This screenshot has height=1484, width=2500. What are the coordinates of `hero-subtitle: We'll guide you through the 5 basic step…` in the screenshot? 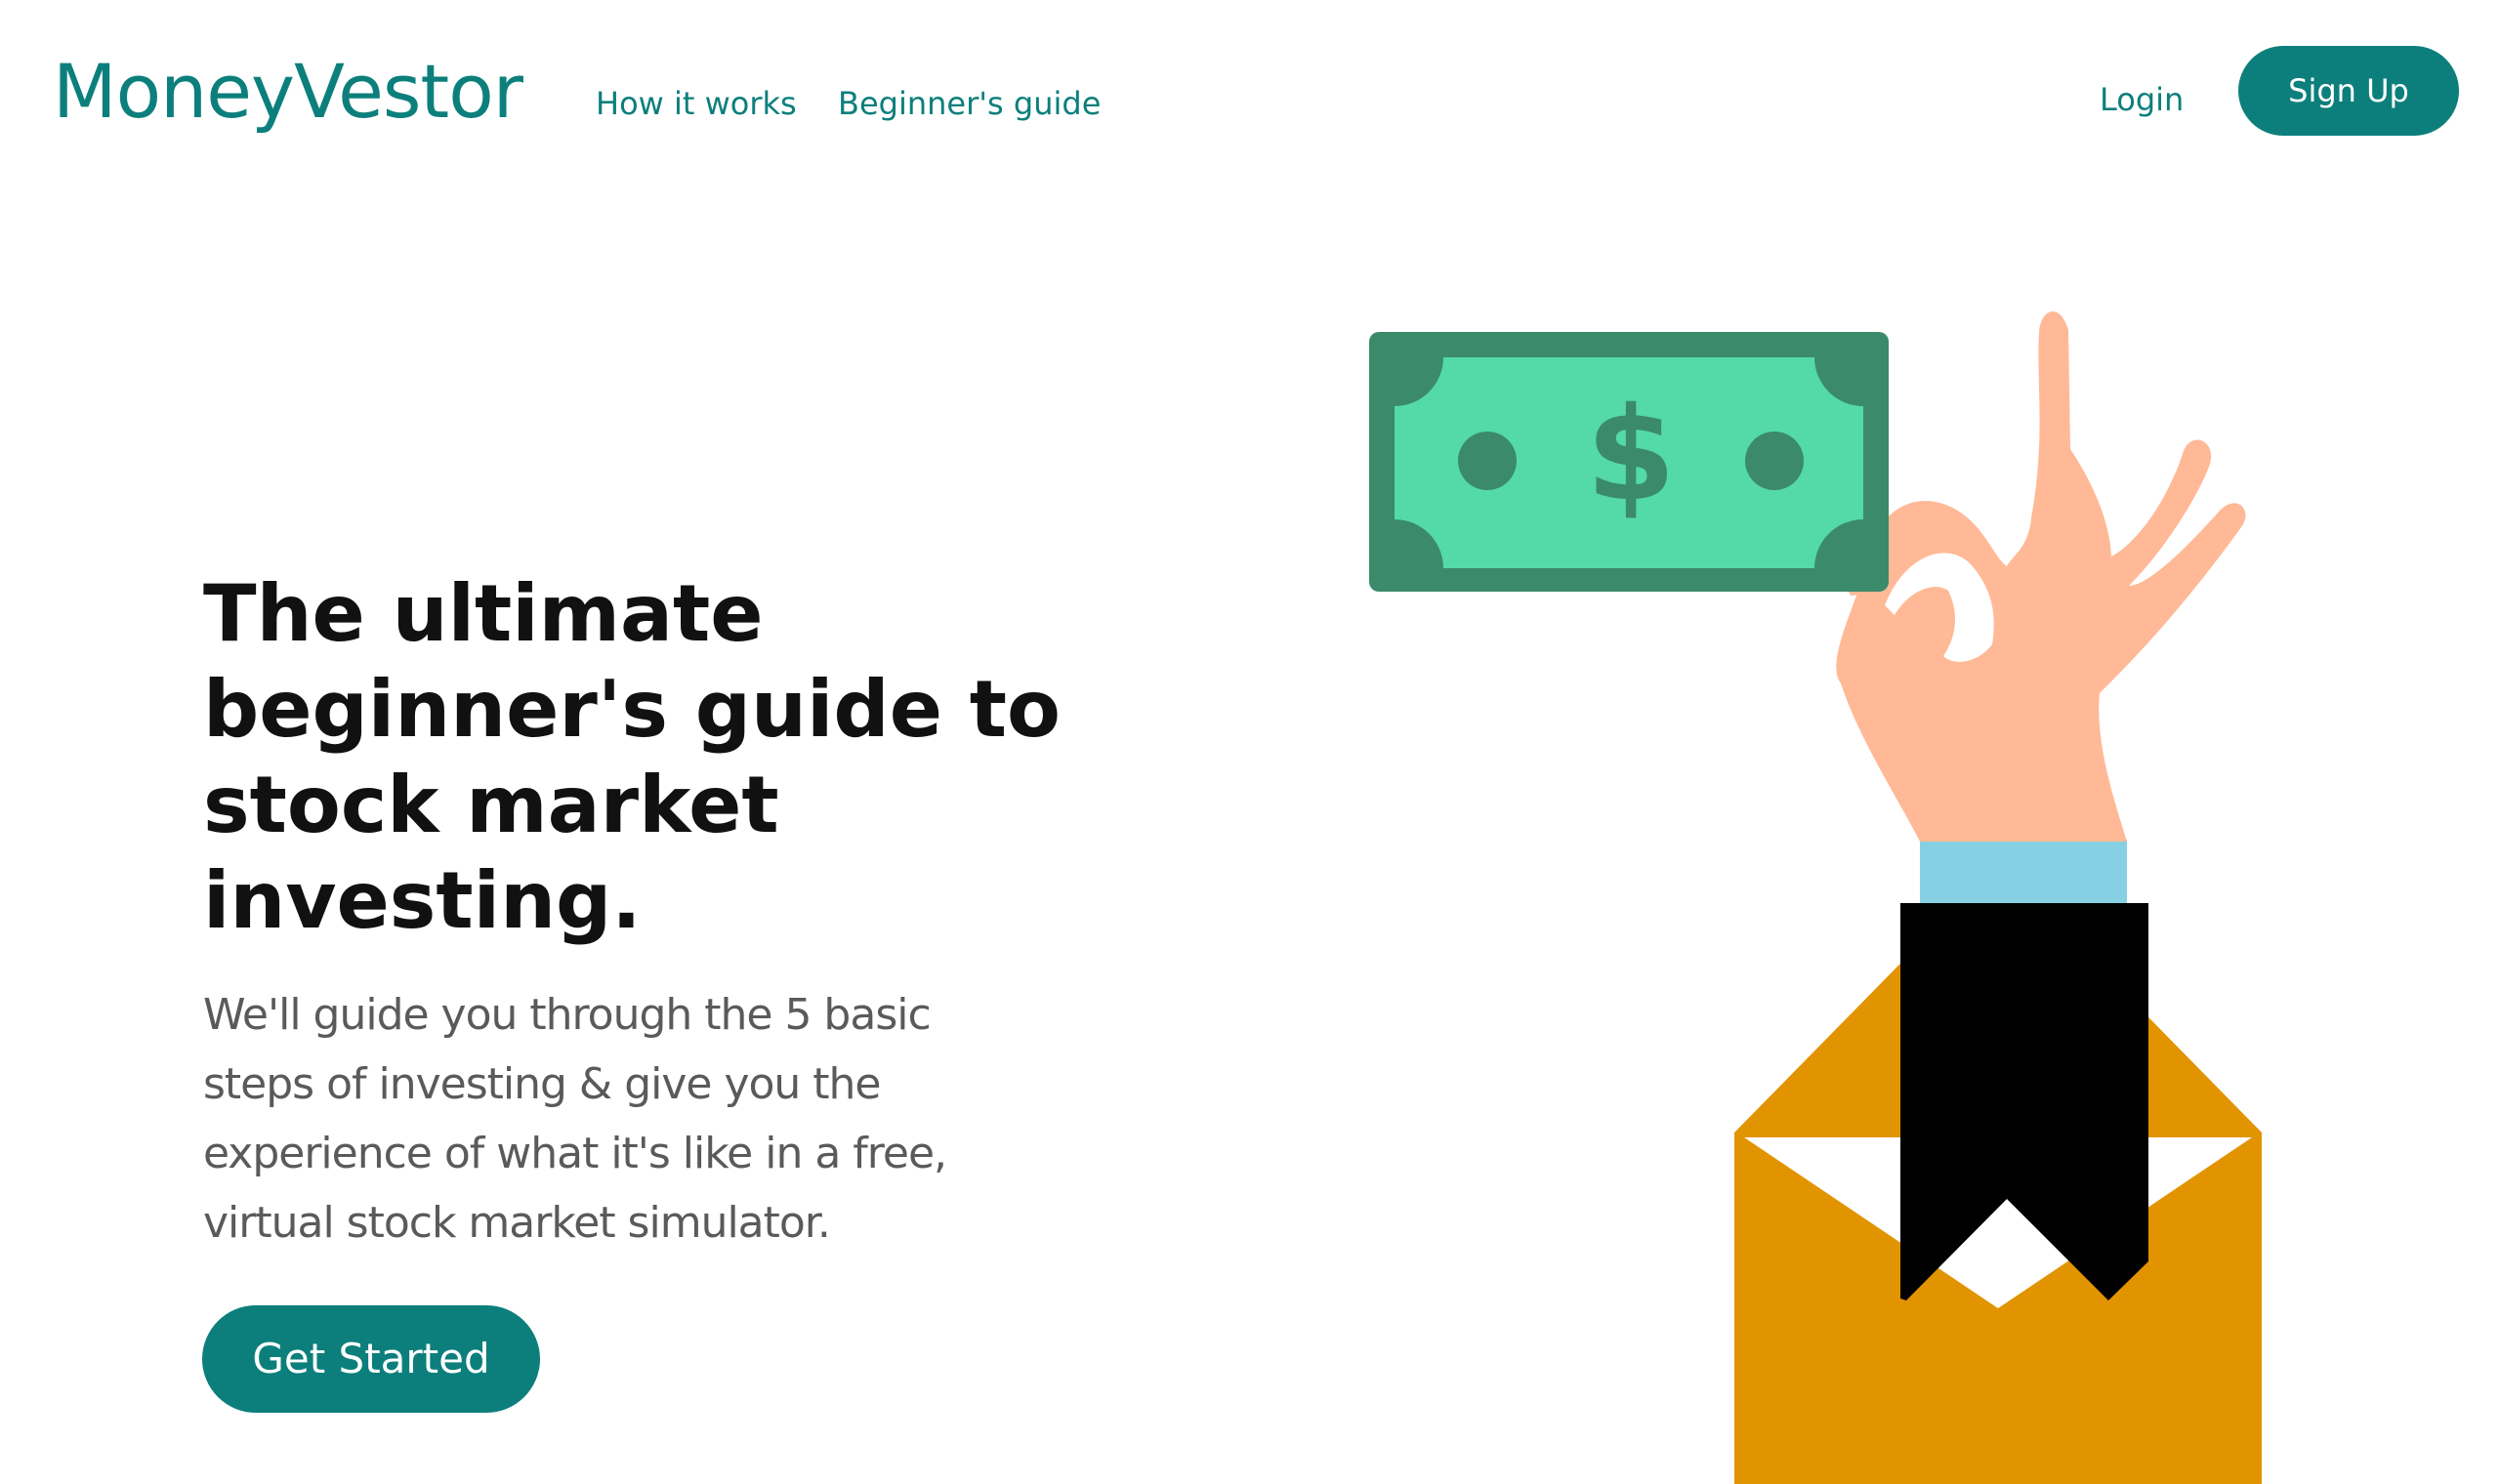 It's located at (575, 1119).